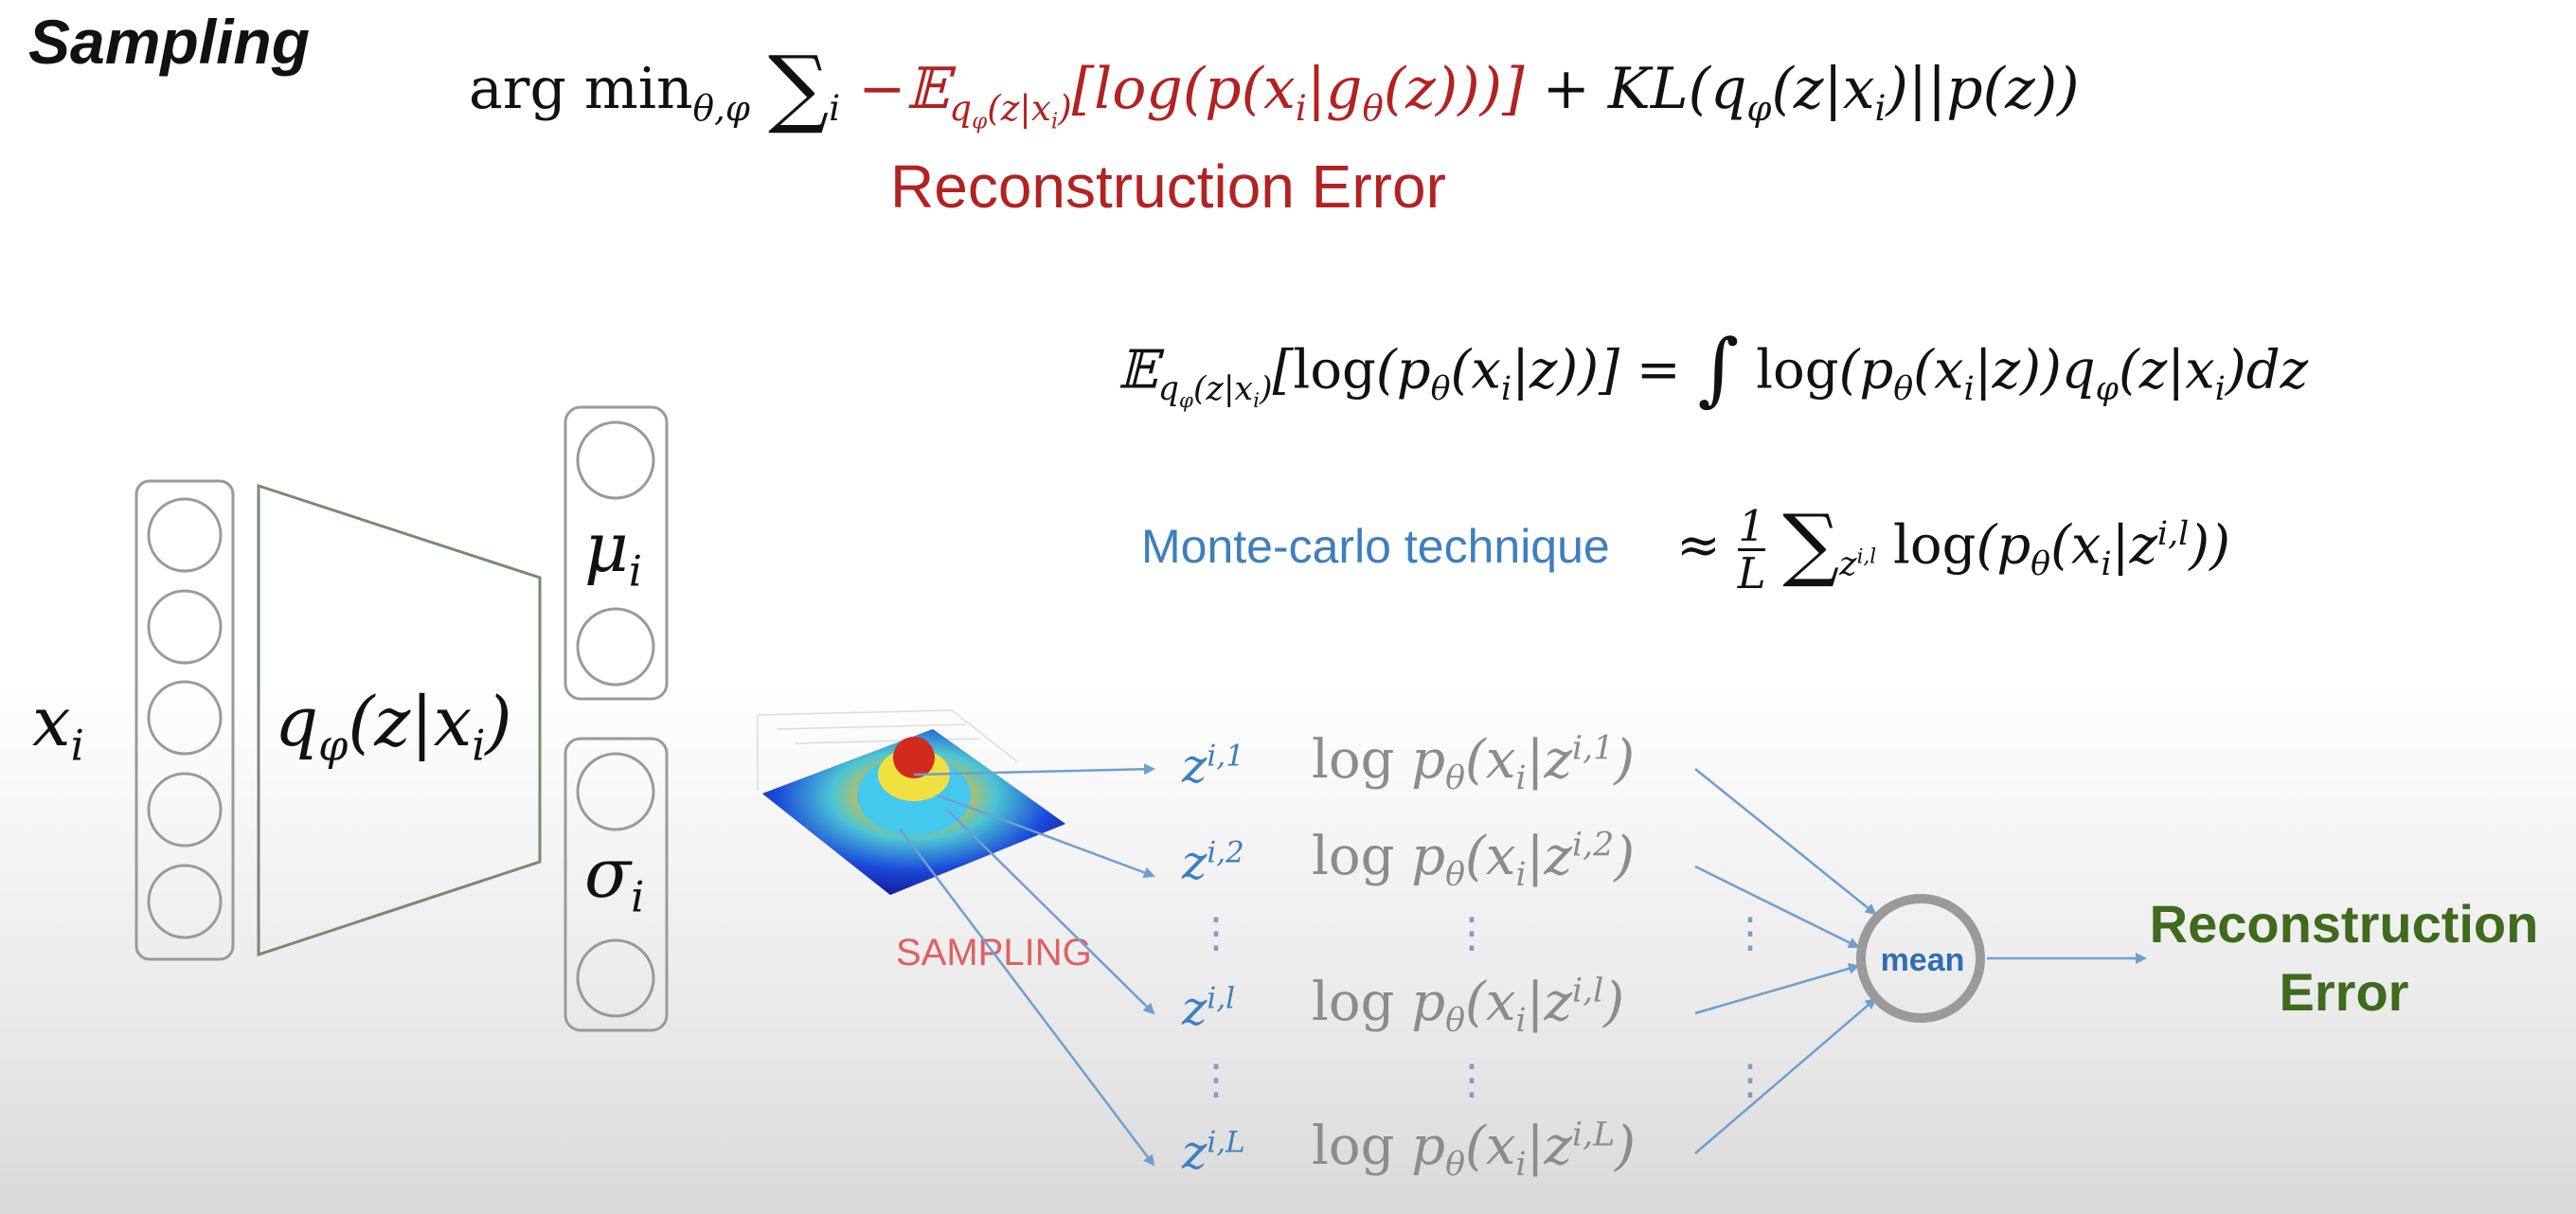  I want to click on gaussian-surface-plot, so click(911, 802).